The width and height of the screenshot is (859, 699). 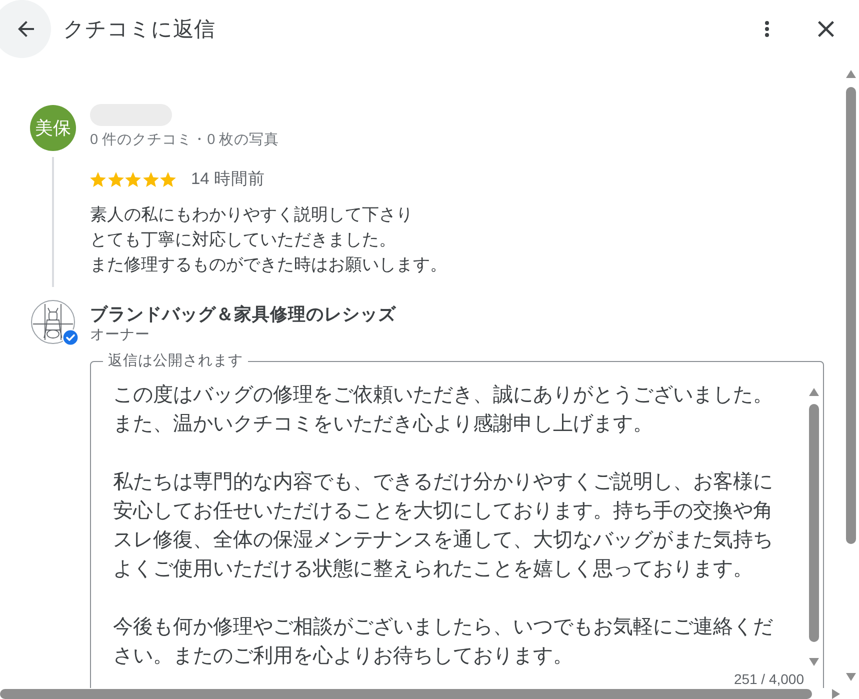 What do you see at coordinates (769, 679) in the screenshot?
I see `character-count: 251 / 4,000` at bounding box center [769, 679].